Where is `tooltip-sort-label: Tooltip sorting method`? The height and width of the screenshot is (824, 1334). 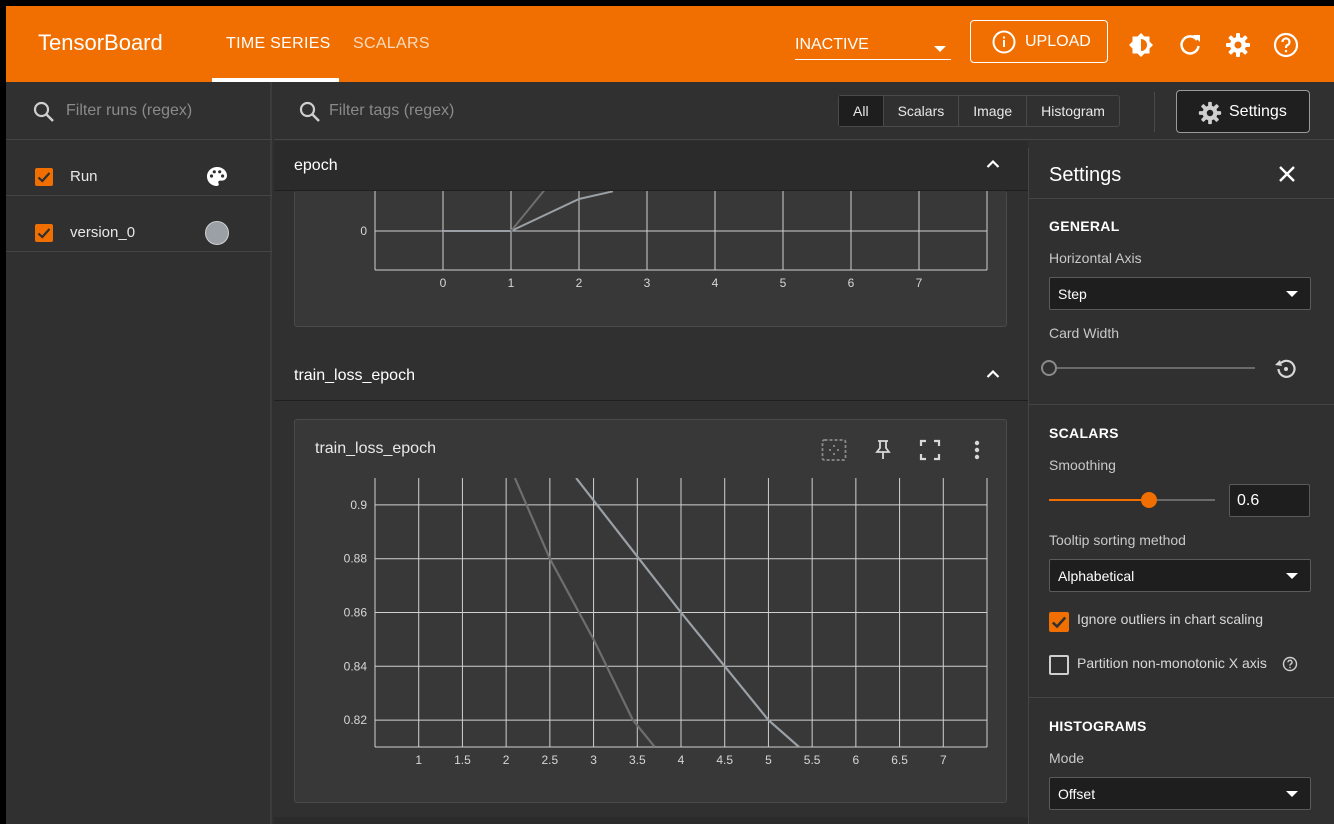
tooltip-sort-label: Tooltip sorting method is located at coordinates (1117, 540).